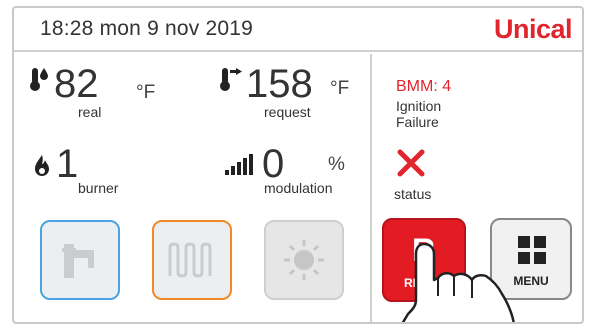 This screenshot has width=592, height=326. Describe the element at coordinates (39, 79) in the screenshot. I see `thermometer-water-icon` at that location.